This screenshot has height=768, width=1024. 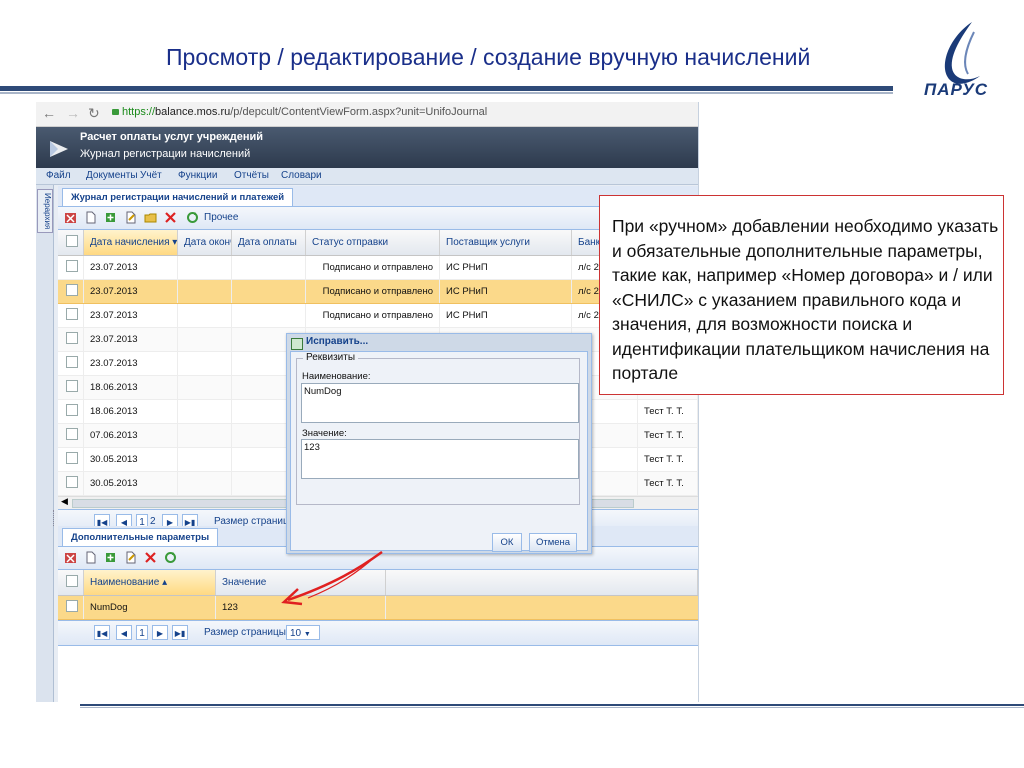 What do you see at coordinates (178, 197) in the screenshot?
I see `tab-journal: Журнал регистрации начислений и платежей` at bounding box center [178, 197].